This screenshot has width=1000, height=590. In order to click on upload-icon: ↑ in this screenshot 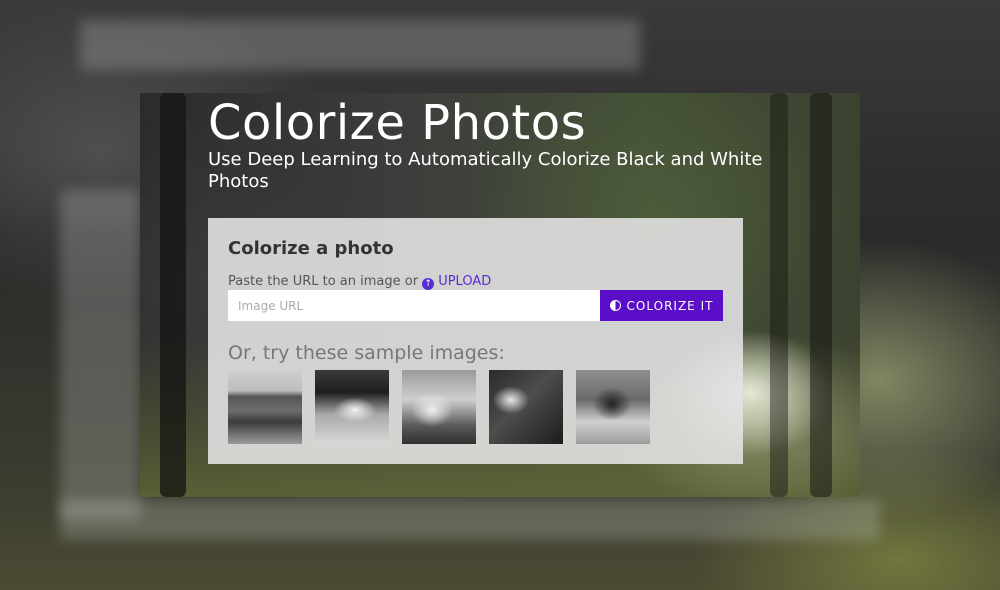, I will do `click(428, 284)`.